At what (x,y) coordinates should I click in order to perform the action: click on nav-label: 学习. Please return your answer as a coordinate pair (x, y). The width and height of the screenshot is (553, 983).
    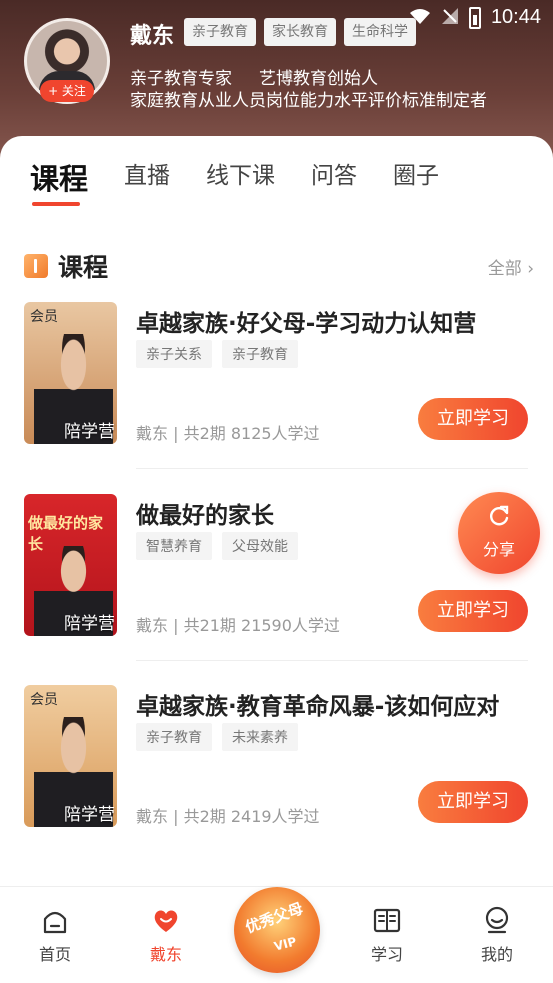
    Looking at the image, I should click on (386, 954).